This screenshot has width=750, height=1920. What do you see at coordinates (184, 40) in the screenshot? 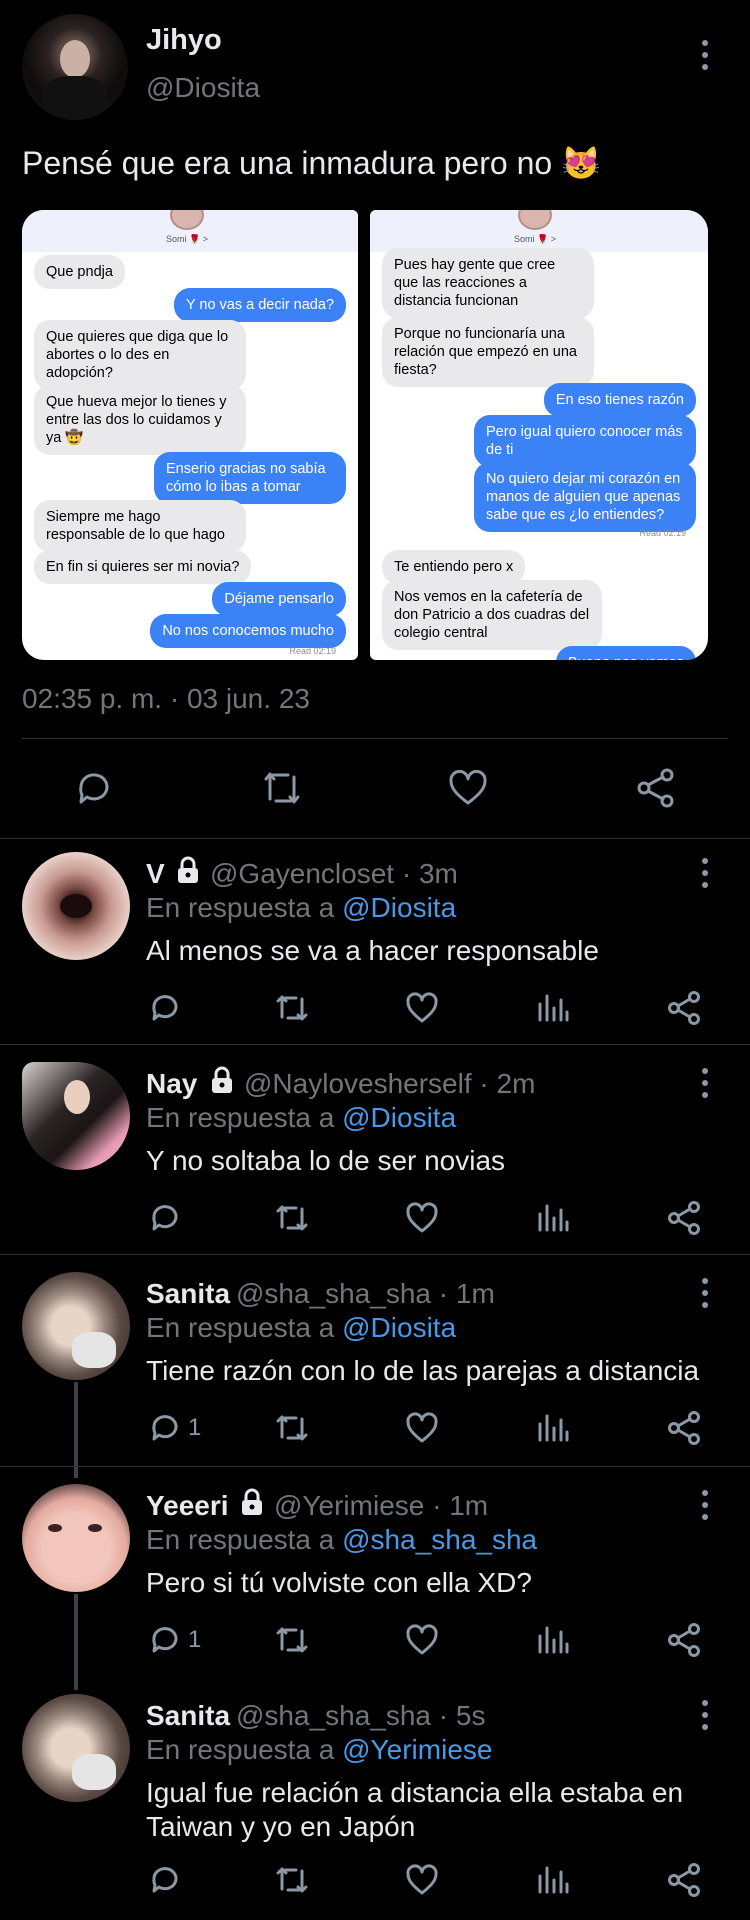
I see `author-name: Jihyo` at bounding box center [184, 40].